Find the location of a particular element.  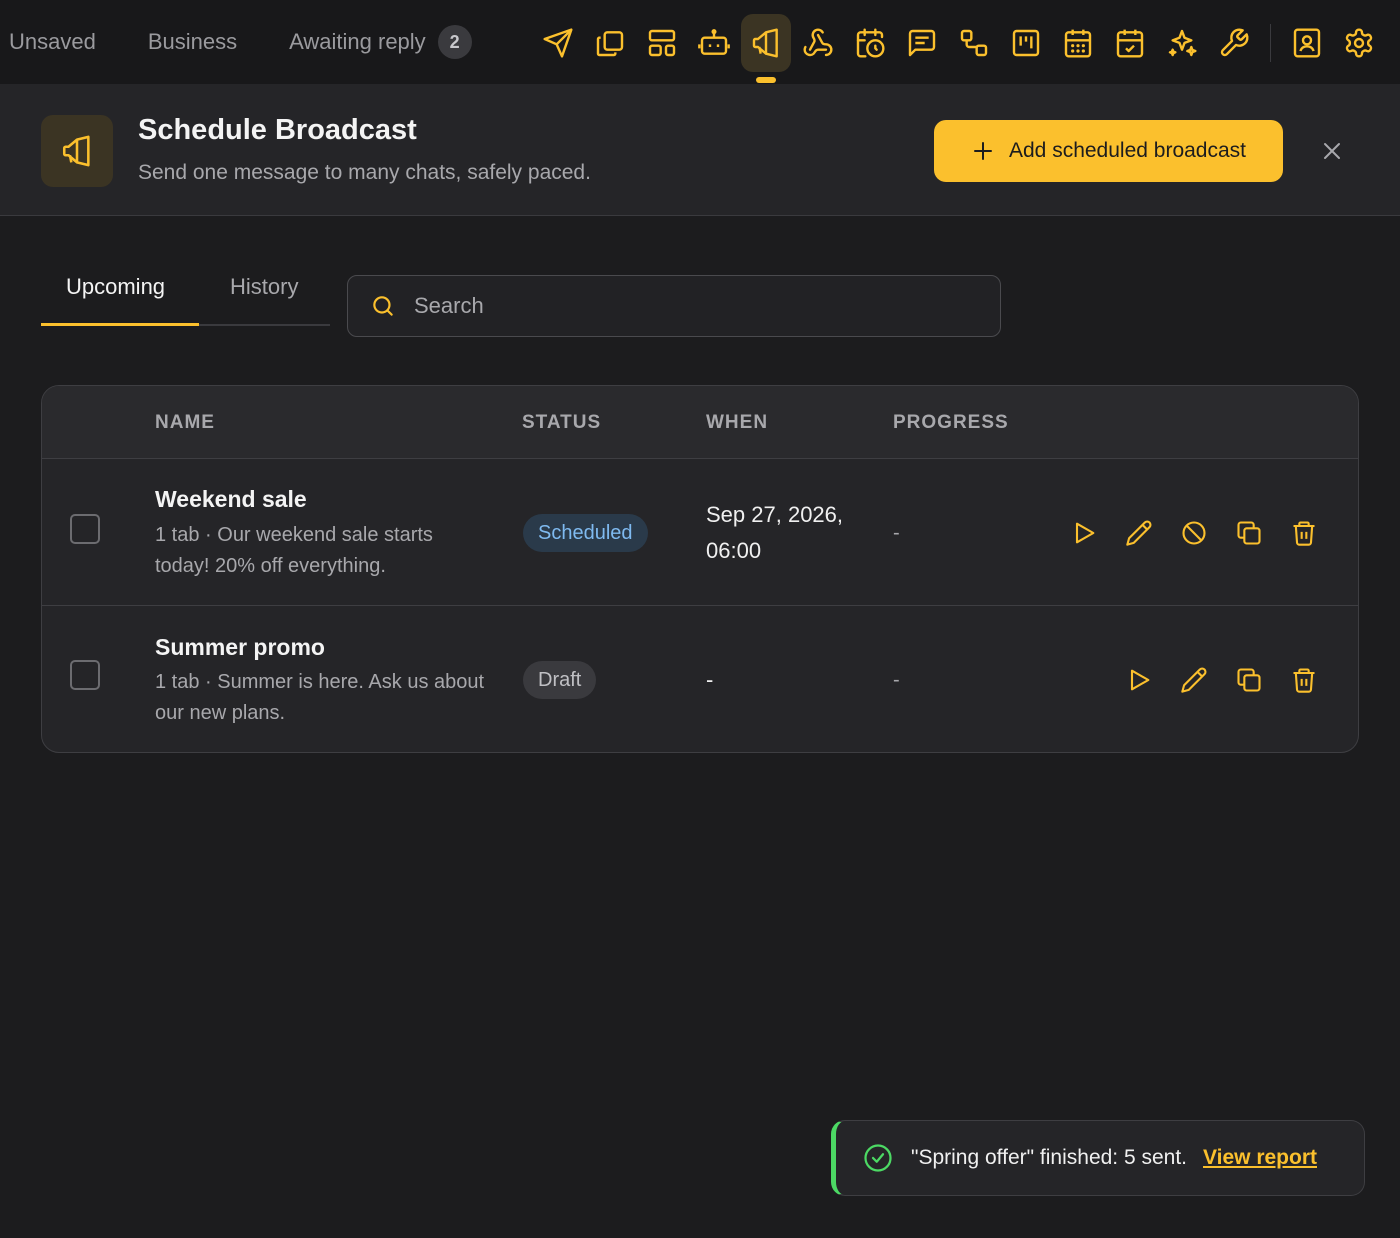

add-scheduled-broadcast-button: Add scheduled broadcast is located at coordinates (1108, 151).